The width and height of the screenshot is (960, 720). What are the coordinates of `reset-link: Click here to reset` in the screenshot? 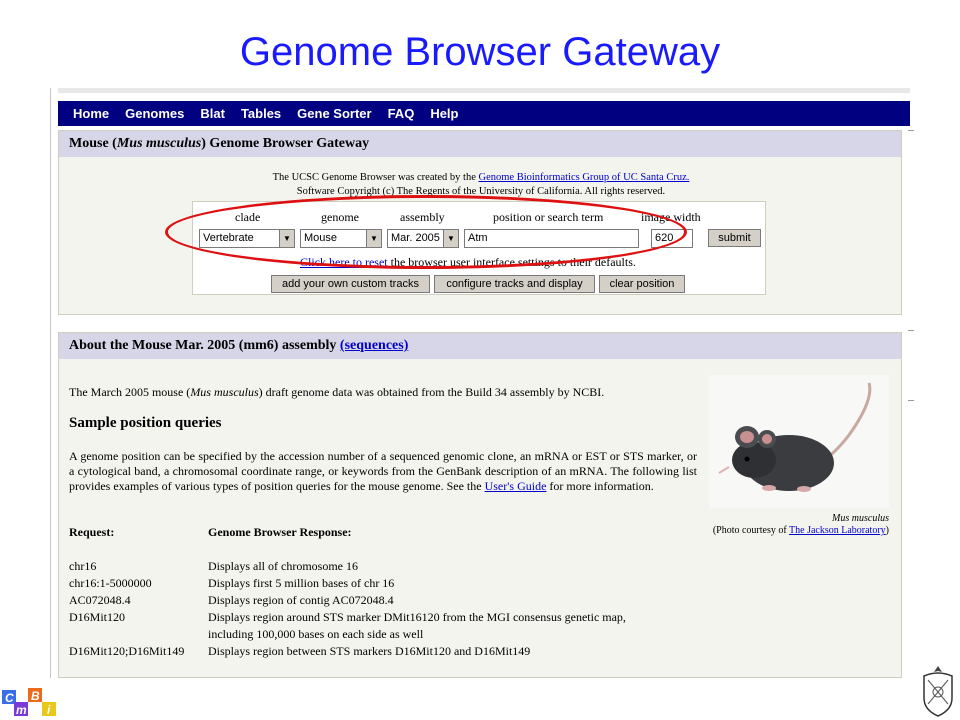 It's located at (344, 262).